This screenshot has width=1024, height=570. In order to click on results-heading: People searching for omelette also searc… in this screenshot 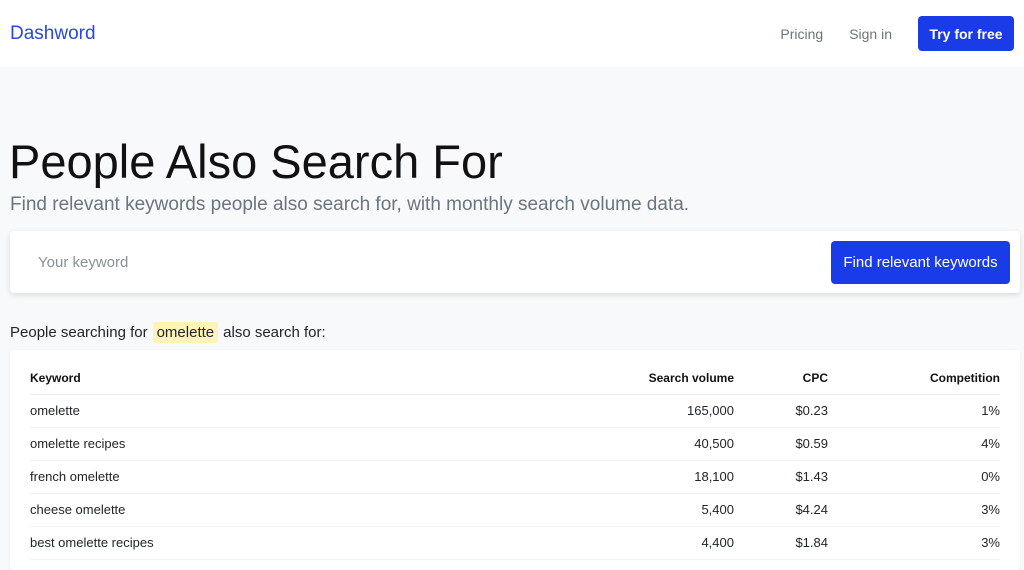, I will do `click(168, 332)`.